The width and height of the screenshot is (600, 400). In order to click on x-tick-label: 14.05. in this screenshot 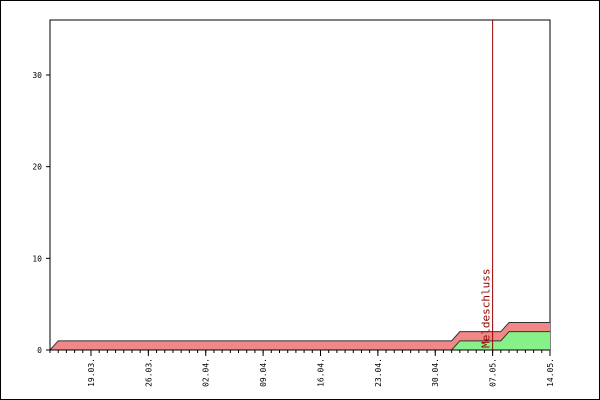, I will do `click(550, 372)`.